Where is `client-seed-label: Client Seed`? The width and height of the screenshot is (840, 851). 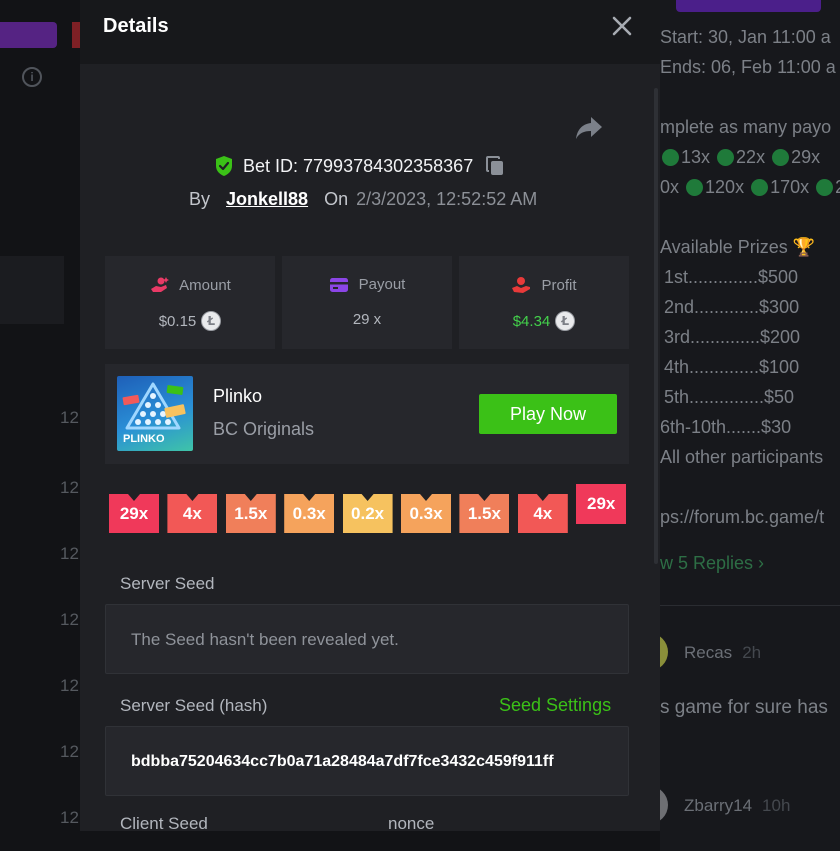
client-seed-label: Client Seed is located at coordinates (164, 822).